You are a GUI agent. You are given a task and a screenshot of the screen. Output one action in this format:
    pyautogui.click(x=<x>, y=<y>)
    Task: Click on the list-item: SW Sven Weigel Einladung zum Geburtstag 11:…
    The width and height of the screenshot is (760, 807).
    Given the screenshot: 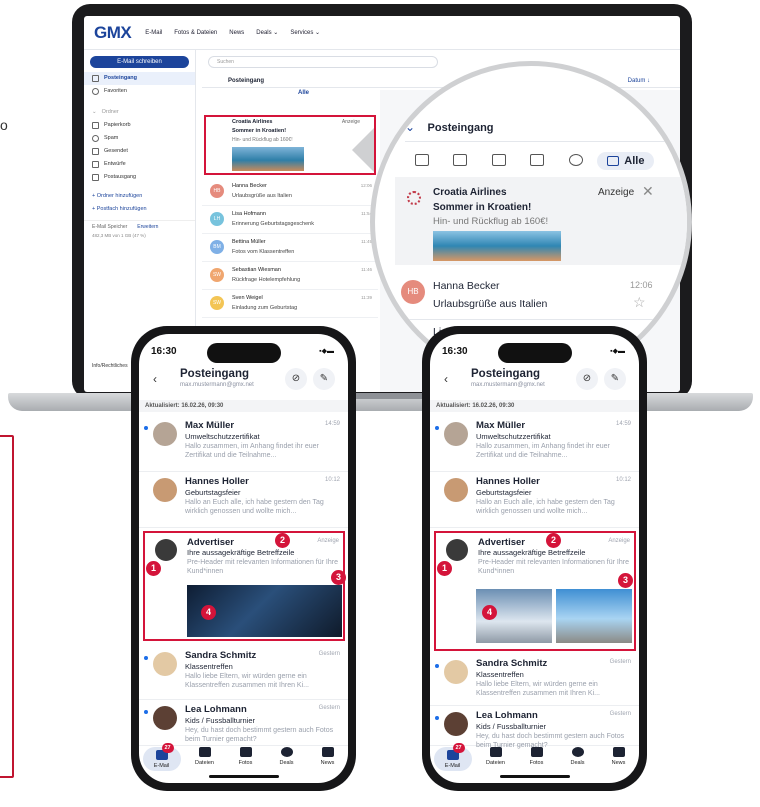 What is the action you would take?
    pyautogui.click(x=290, y=304)
    